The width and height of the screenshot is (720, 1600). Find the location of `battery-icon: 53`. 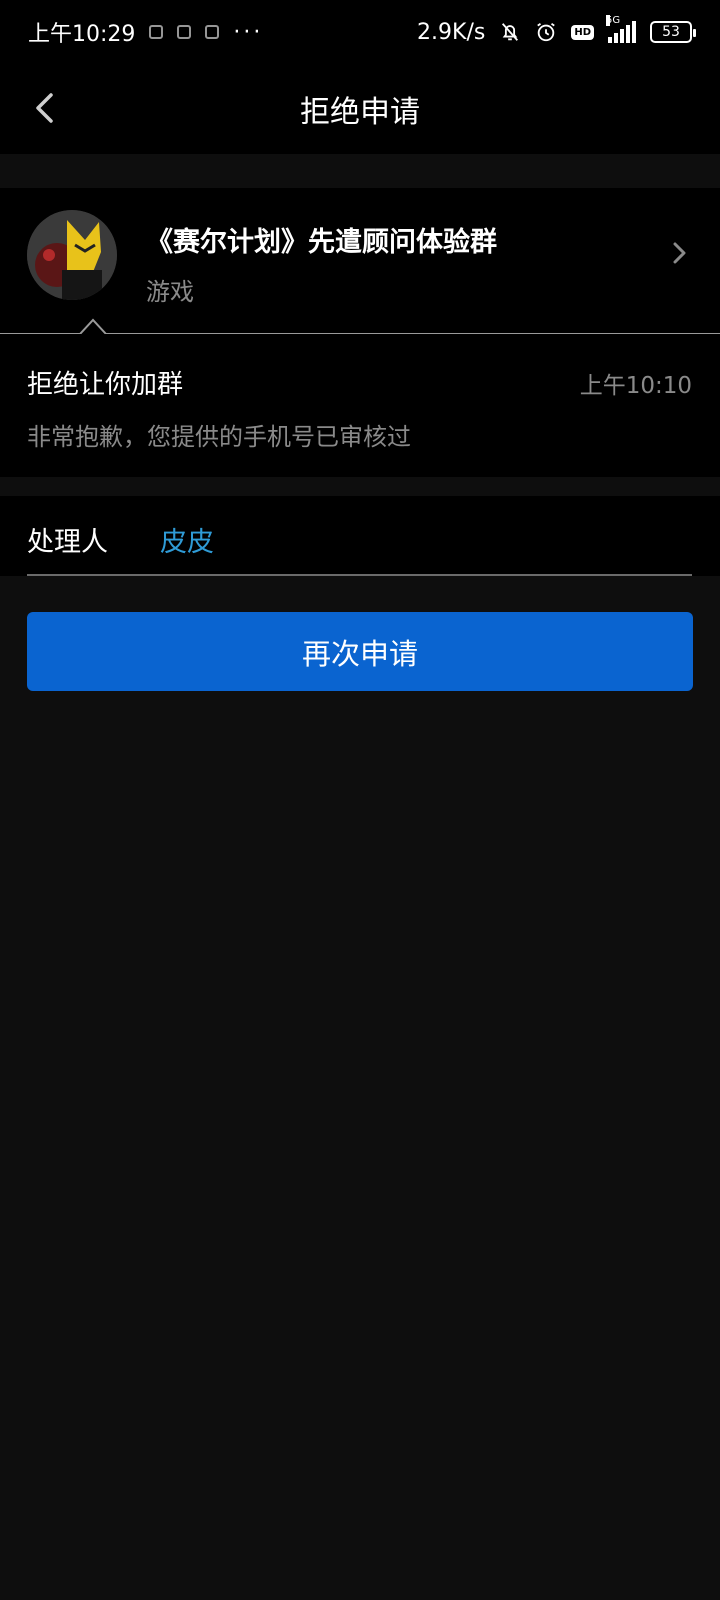

battery-icon: 53 is located at coordinates (673, 32).